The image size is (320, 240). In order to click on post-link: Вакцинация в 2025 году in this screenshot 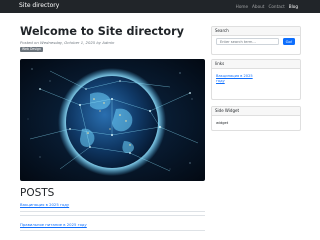, I will do `click(44, 204)`.